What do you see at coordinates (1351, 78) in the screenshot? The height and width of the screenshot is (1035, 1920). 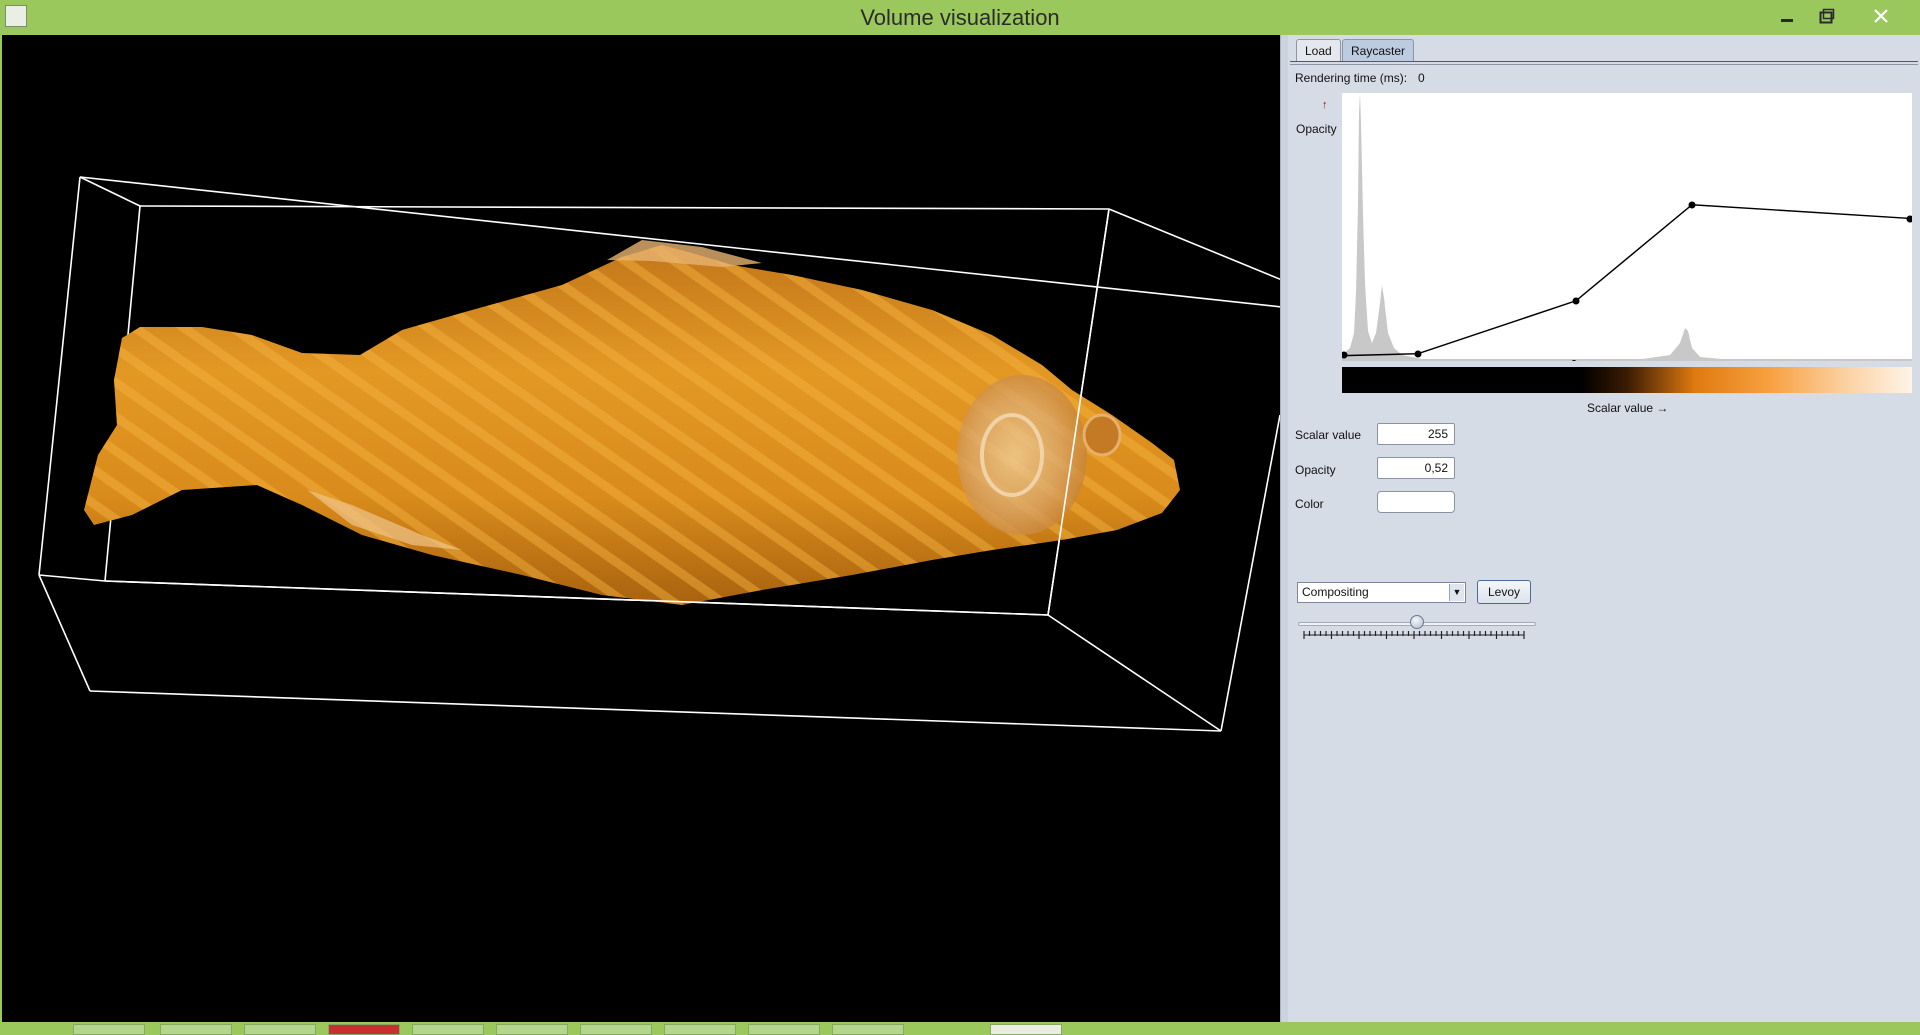 I see `rendering-time-label: Rendering time (ms):` at bounding box center [1351, 78].